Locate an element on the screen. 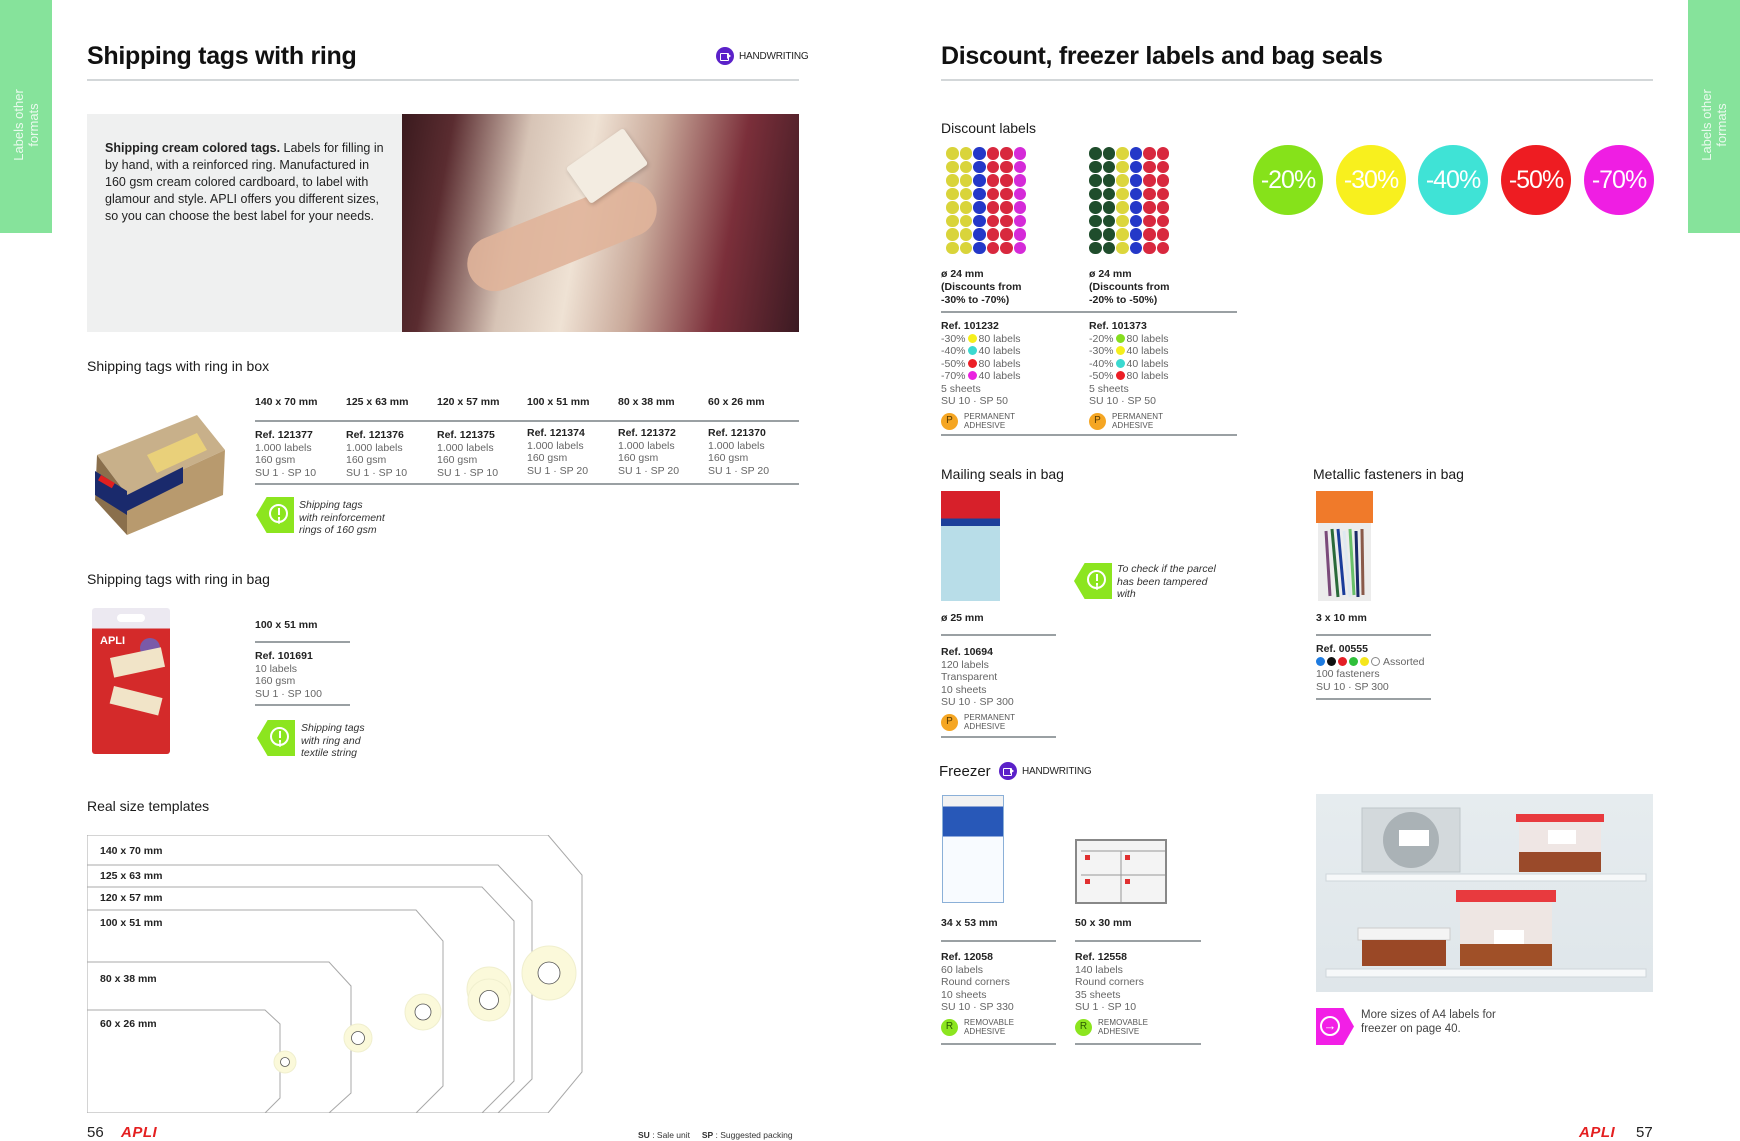  white-dot-icon is located at coordinates (1375, 661).